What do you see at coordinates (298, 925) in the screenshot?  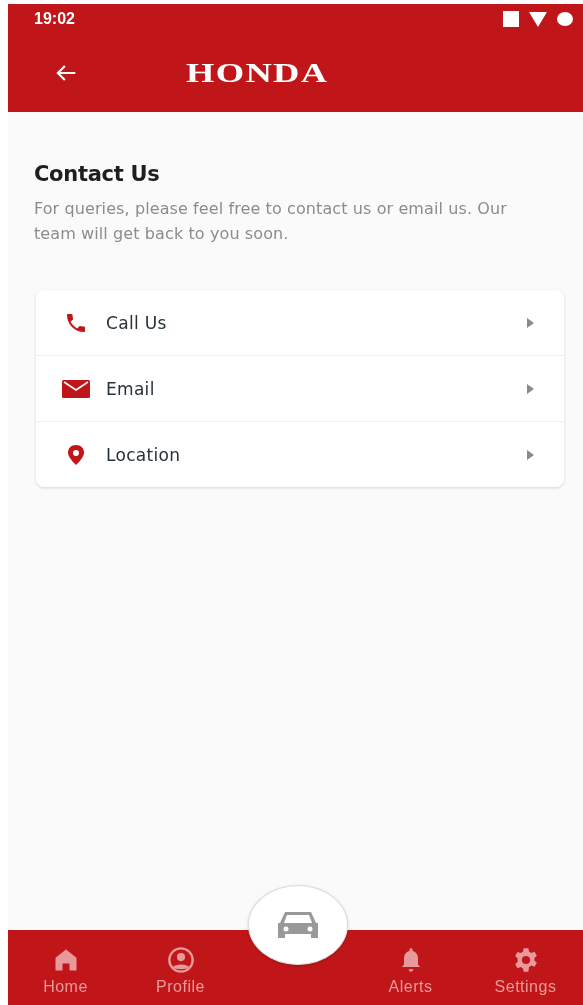 I see `car-icon` at bounding box center [298, 925].